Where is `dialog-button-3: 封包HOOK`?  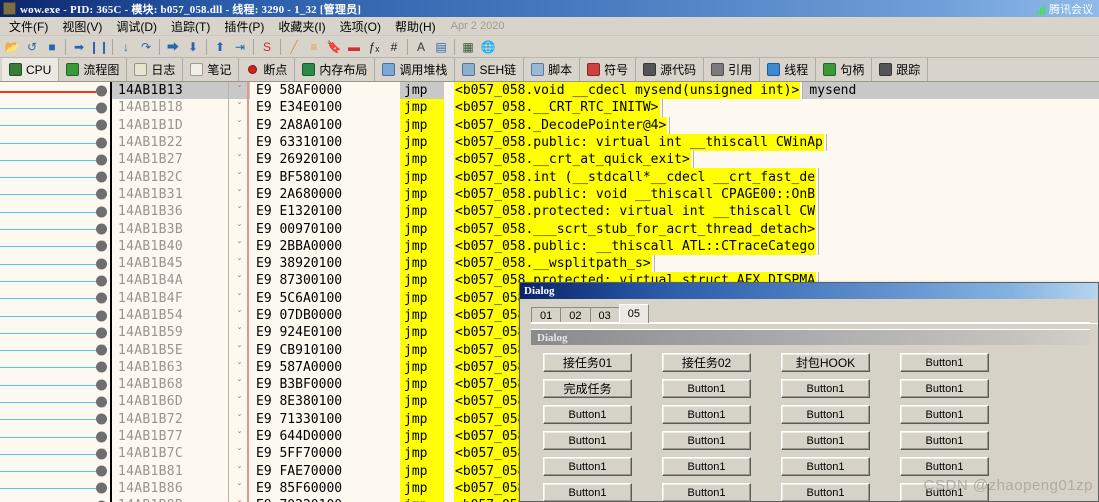
dialog-button-3: 封包HOOK is located at coordinates (825, 362).